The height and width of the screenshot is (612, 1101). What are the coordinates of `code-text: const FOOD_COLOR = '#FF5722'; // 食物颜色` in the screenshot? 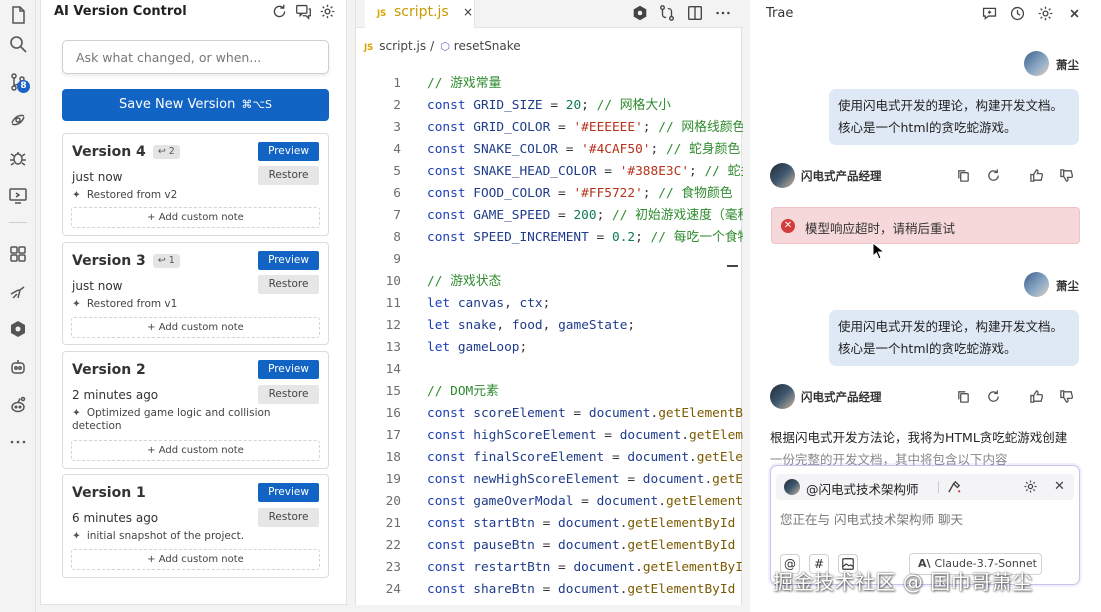 It's located at (580, 194).